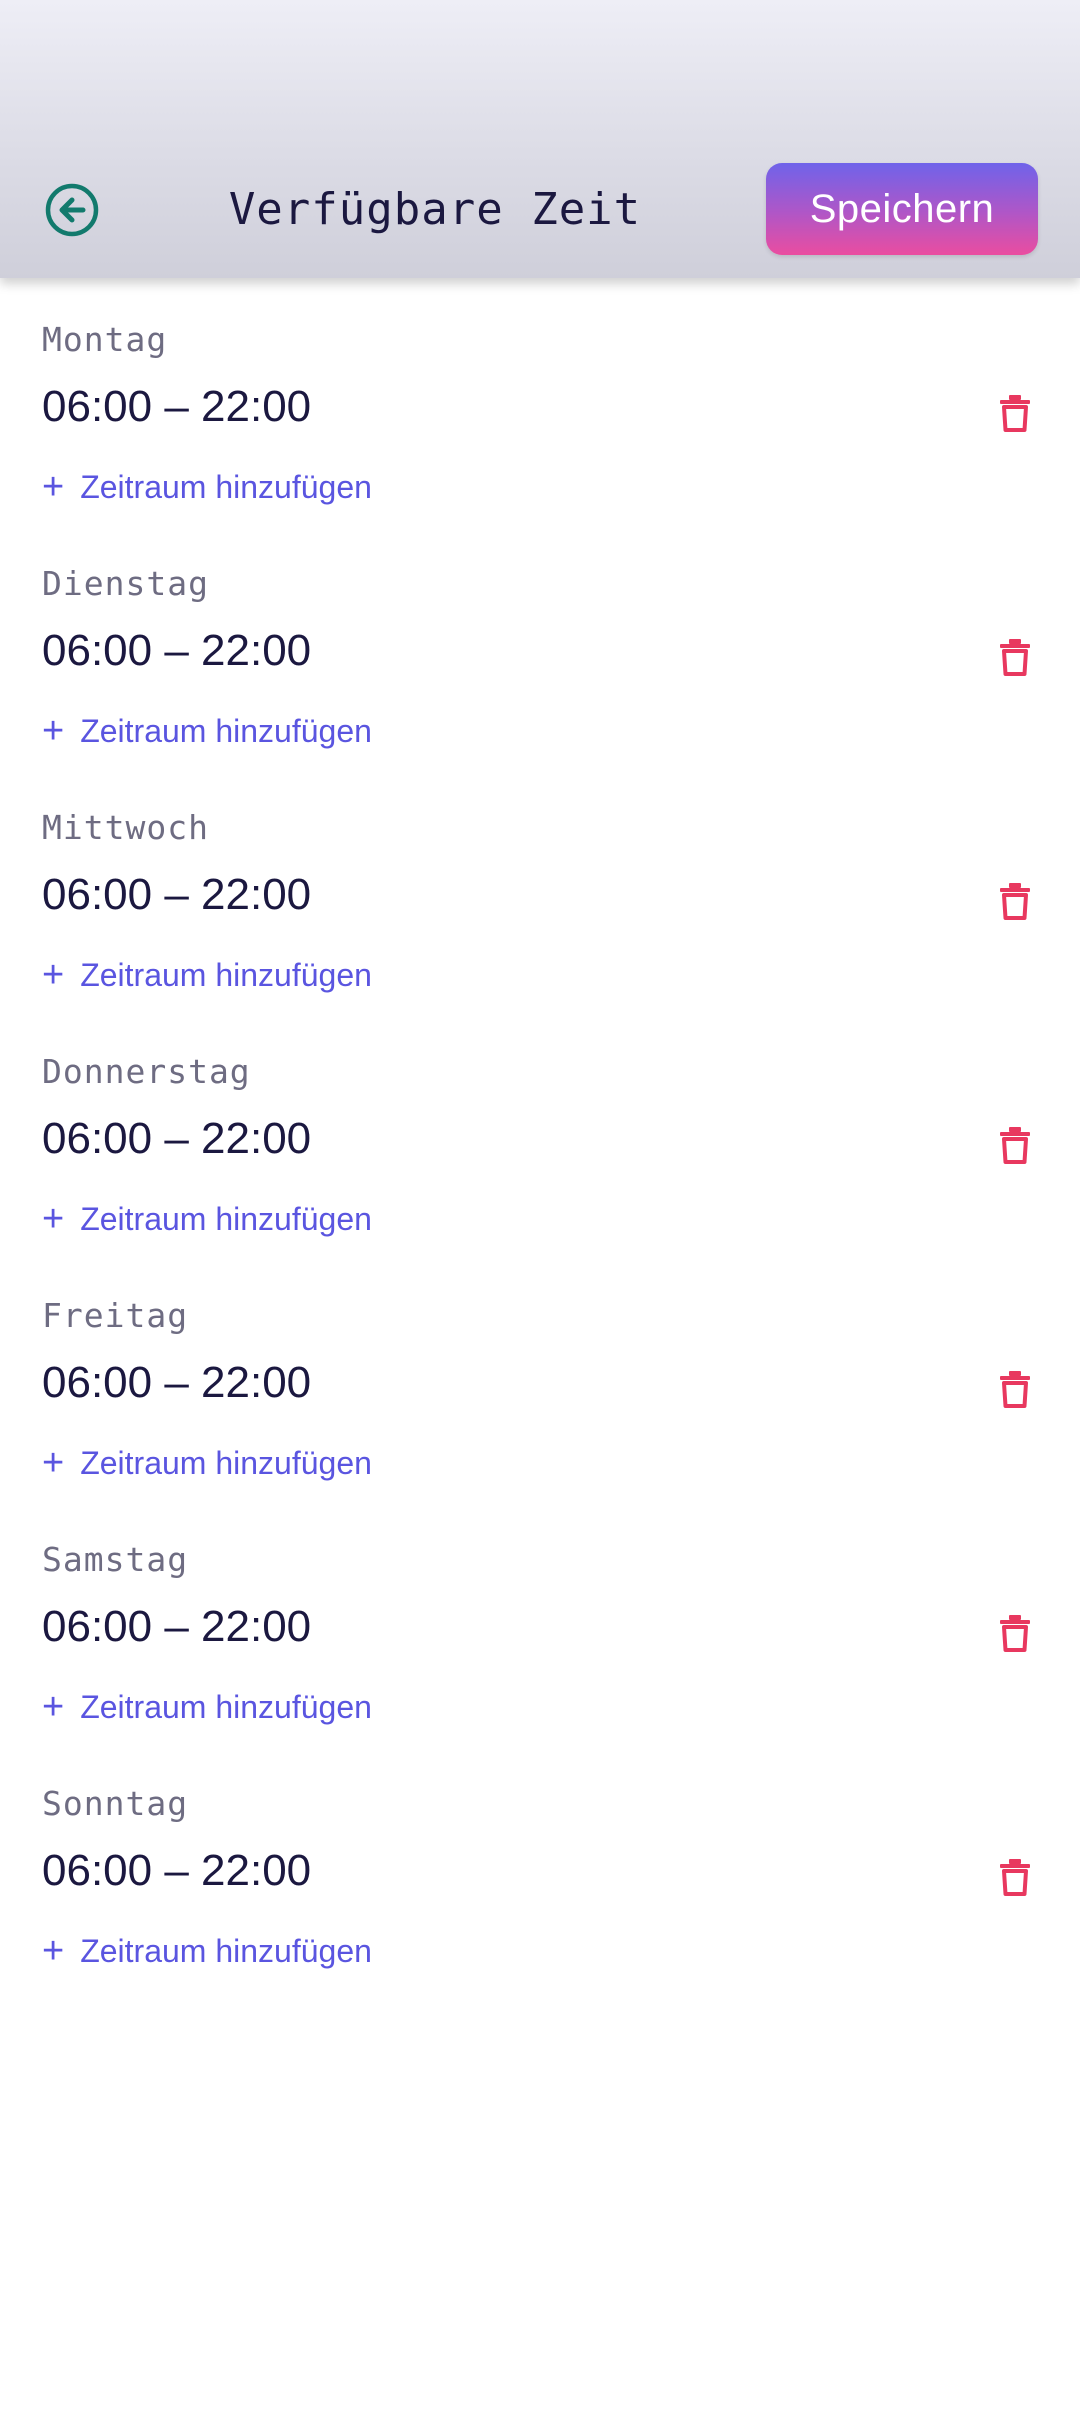 This screenshot has height=2424, width=1080. What do you see at coordinates (902, 209) in the screenshot?
I see `save-button: Speichern` at bounding box center [902, 209].